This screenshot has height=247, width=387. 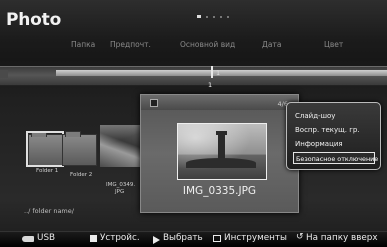 I want to click on preview-filename: IMG_0335.JPG, so click(x=219, y=191).